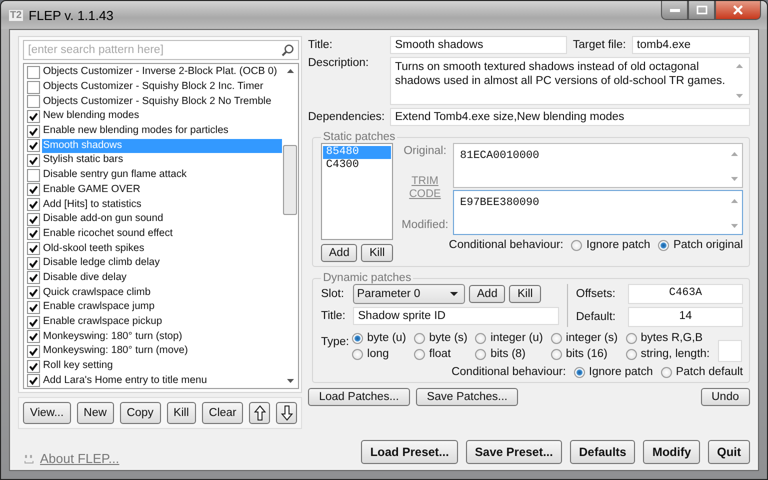 This screenshot has height=480, width=768. I want to click on list-button: Kill, so click(181, 413).